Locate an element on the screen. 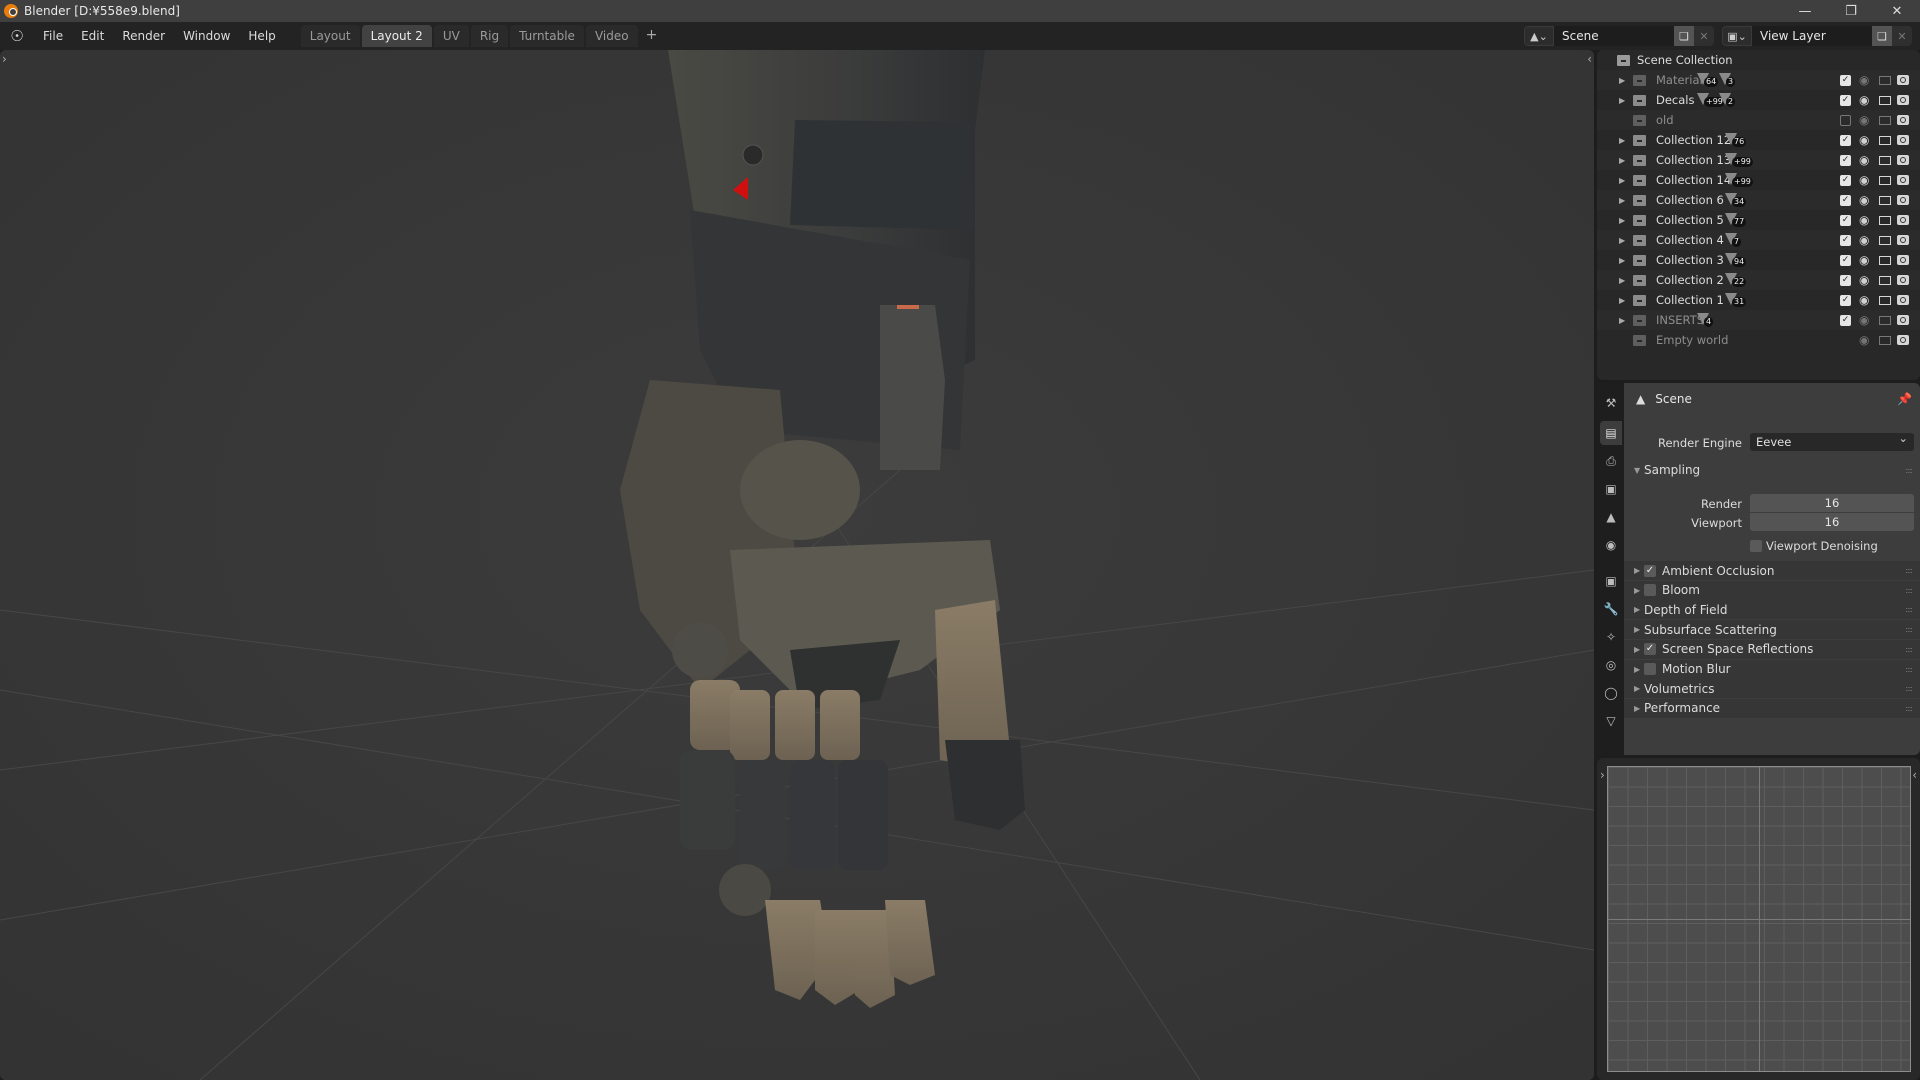  mesh-count-badge: 2 is located at coordinates (1728, 100).